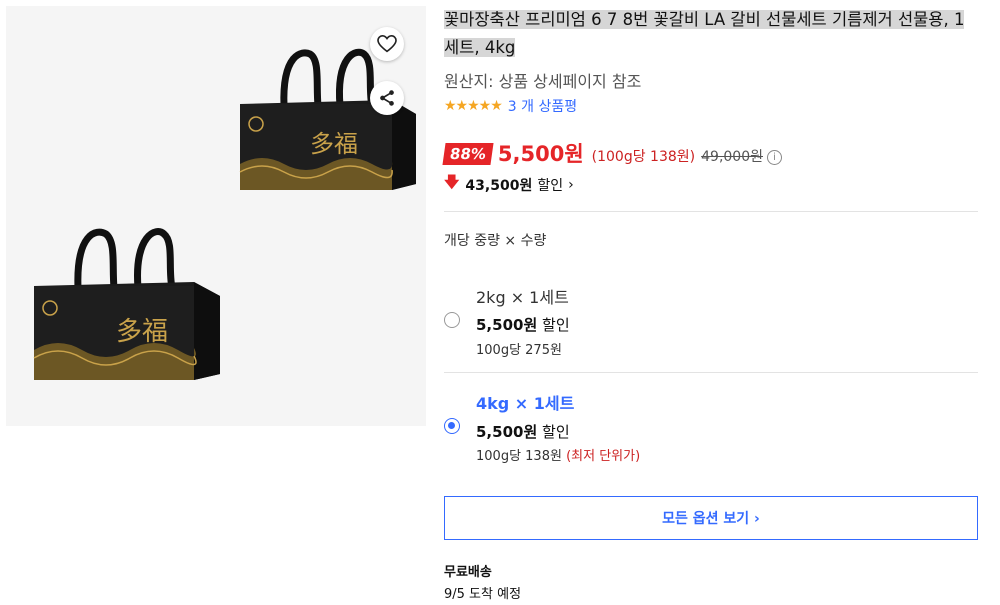 The height and width of the screenshot is (605, 1000). Describe the element at coordinates (452, 182) in the screenshot. I see `arrow-down-icon: 🡇` at that location.